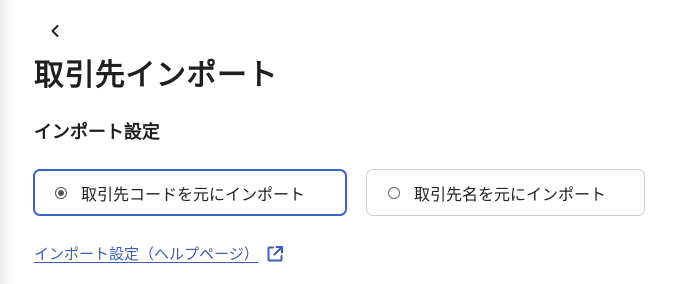 This screenshot has width=687, height=284. Describe the element at coordinates (193, 194) in the screenshot. I see `option-label: 取引先コードを元にインポート` at that location.